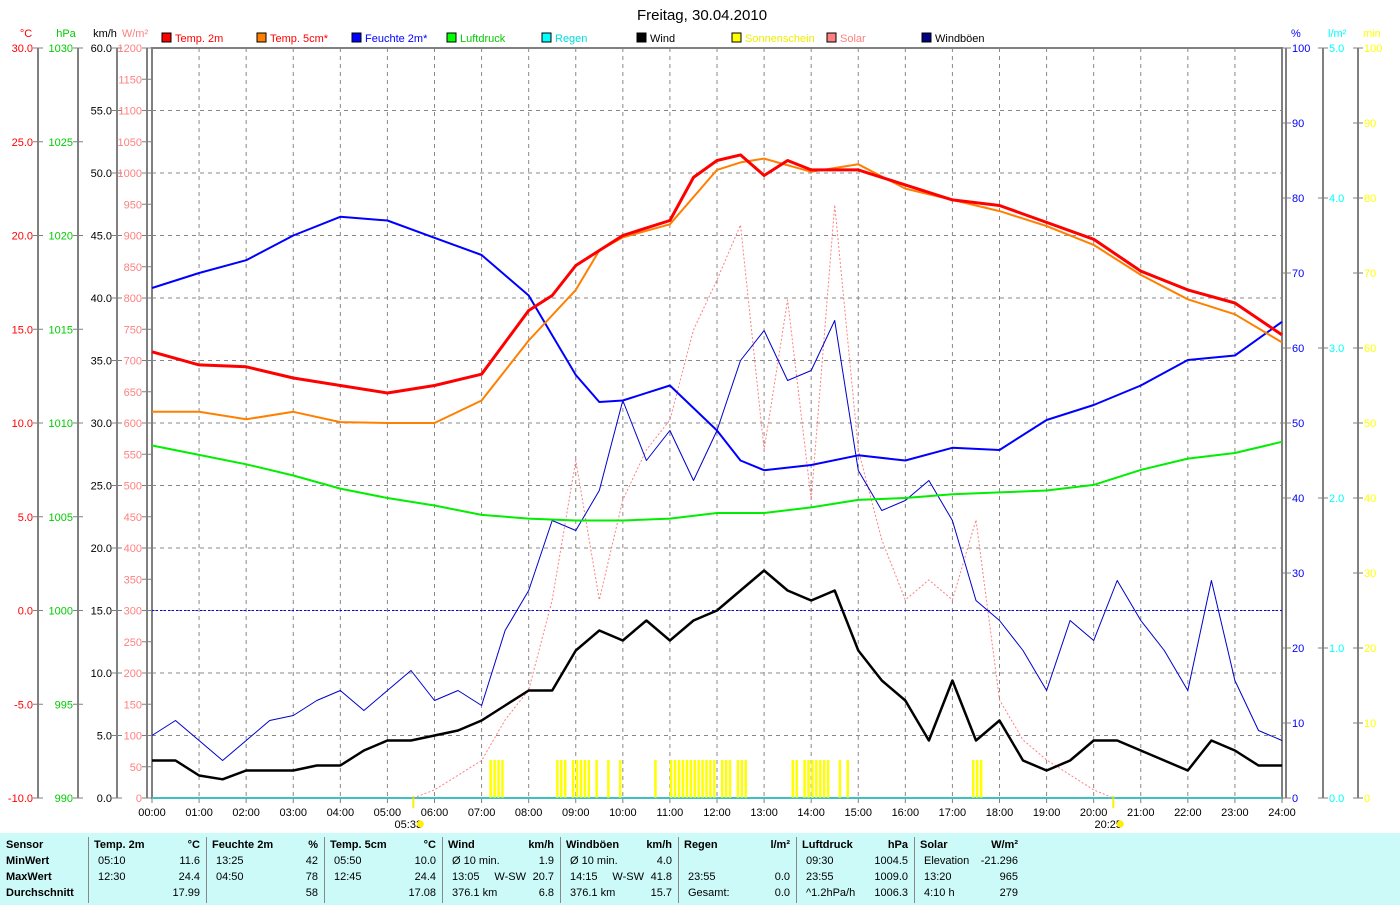 The width and height of the screenshot is (1400, 905). I want to click on legend-label: Wind, so click(662, 39).